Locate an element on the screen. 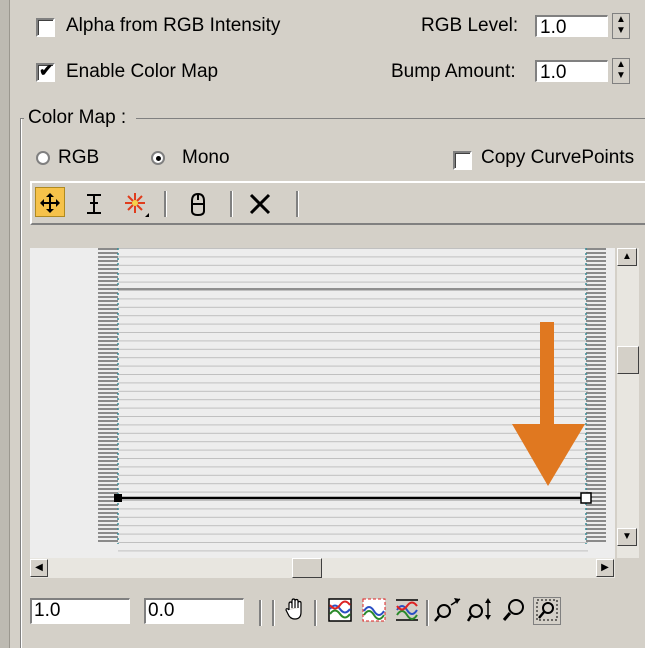 The image size is (645, 648). scroll-up-arrow-icon: ▲ is located at coordinates (627, 257).